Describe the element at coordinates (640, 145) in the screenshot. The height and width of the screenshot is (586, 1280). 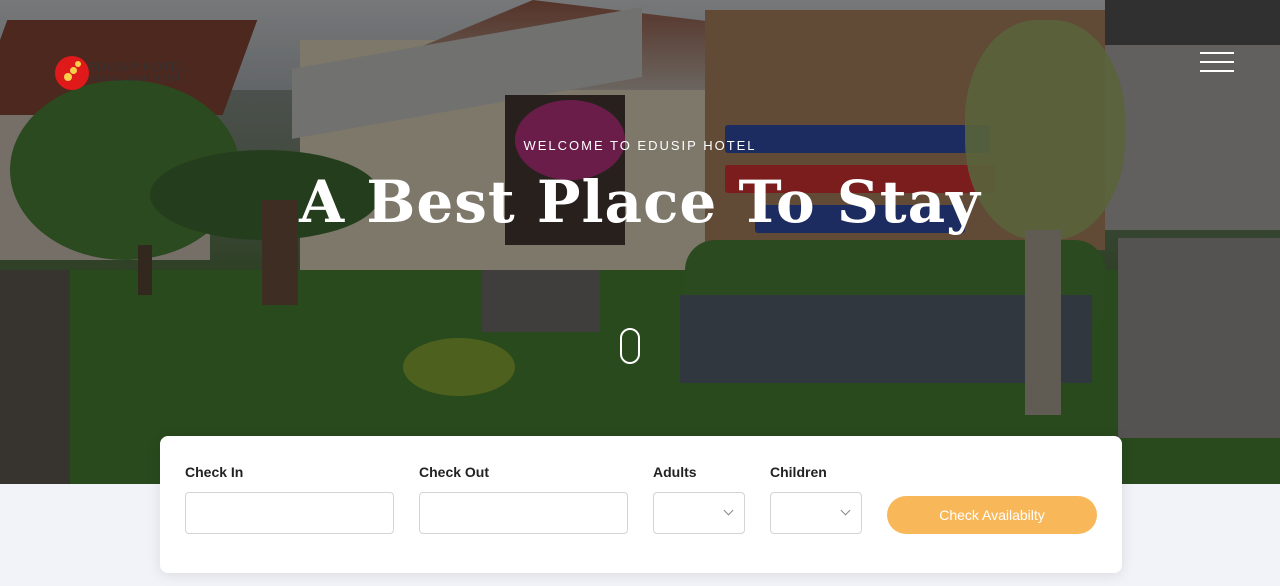
I see `hero-eyebrow: WELCOME TO EDUSIP HOTEL` at that location.